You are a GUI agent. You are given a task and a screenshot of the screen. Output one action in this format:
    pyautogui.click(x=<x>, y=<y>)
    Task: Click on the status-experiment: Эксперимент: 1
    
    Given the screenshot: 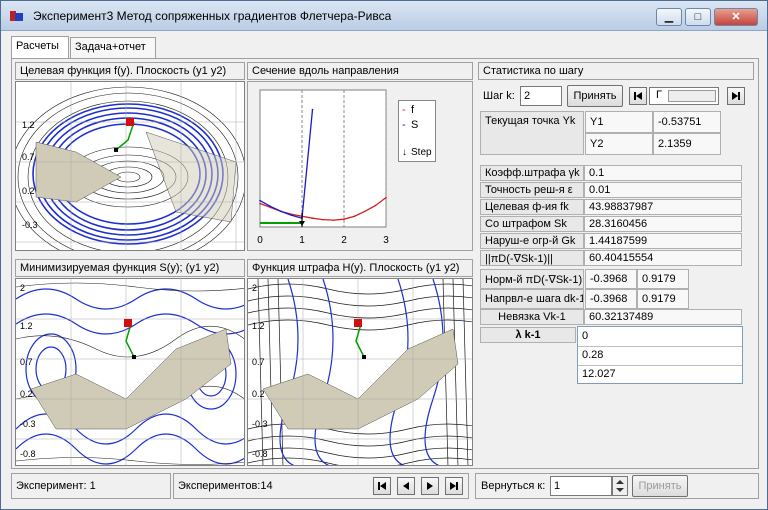 What is the action you would take?
    pyautogui.click(x=91, y=486)
    